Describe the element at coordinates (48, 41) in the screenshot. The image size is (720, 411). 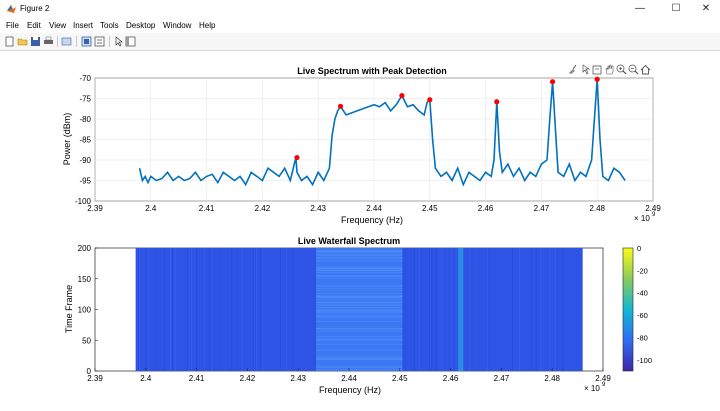
I see `print-icon` at that location.